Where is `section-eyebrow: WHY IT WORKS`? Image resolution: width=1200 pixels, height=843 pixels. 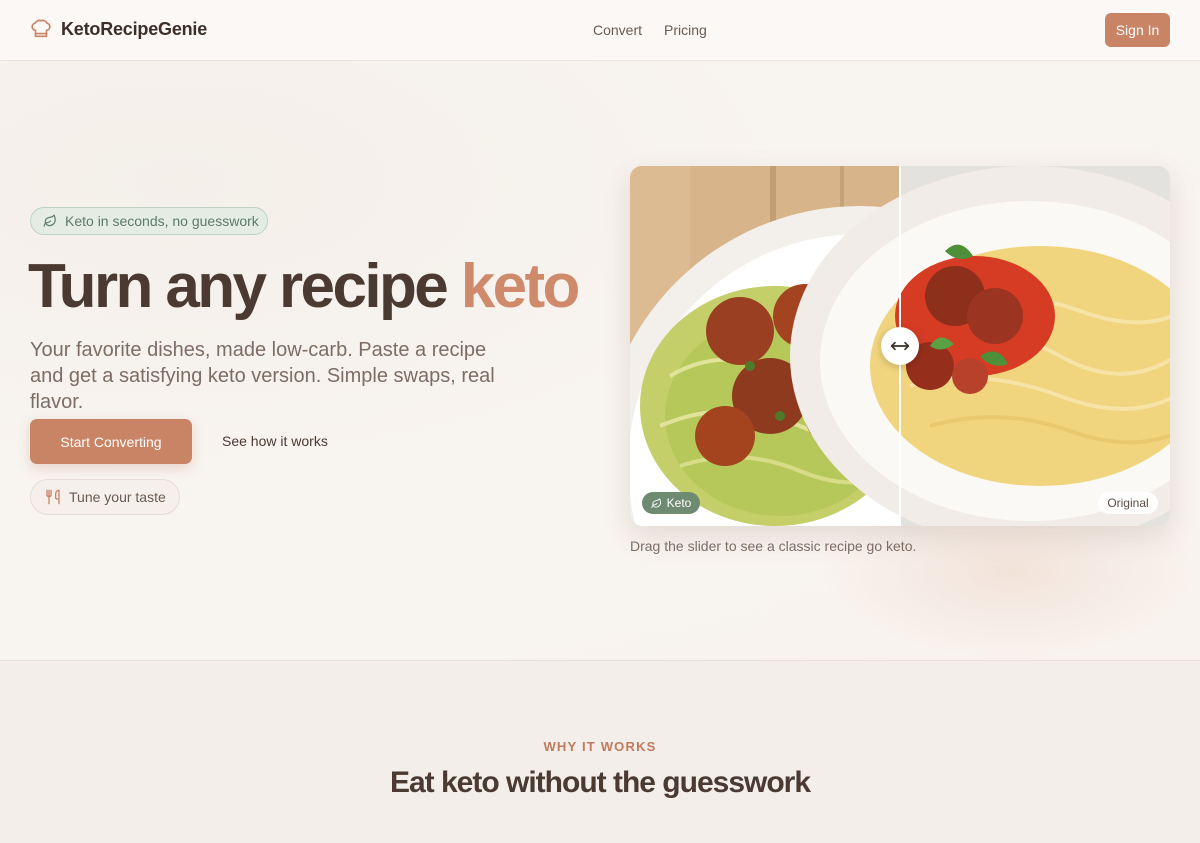
section-eyebrow: WHY IT WORKS is located at coordinates (600, 746).